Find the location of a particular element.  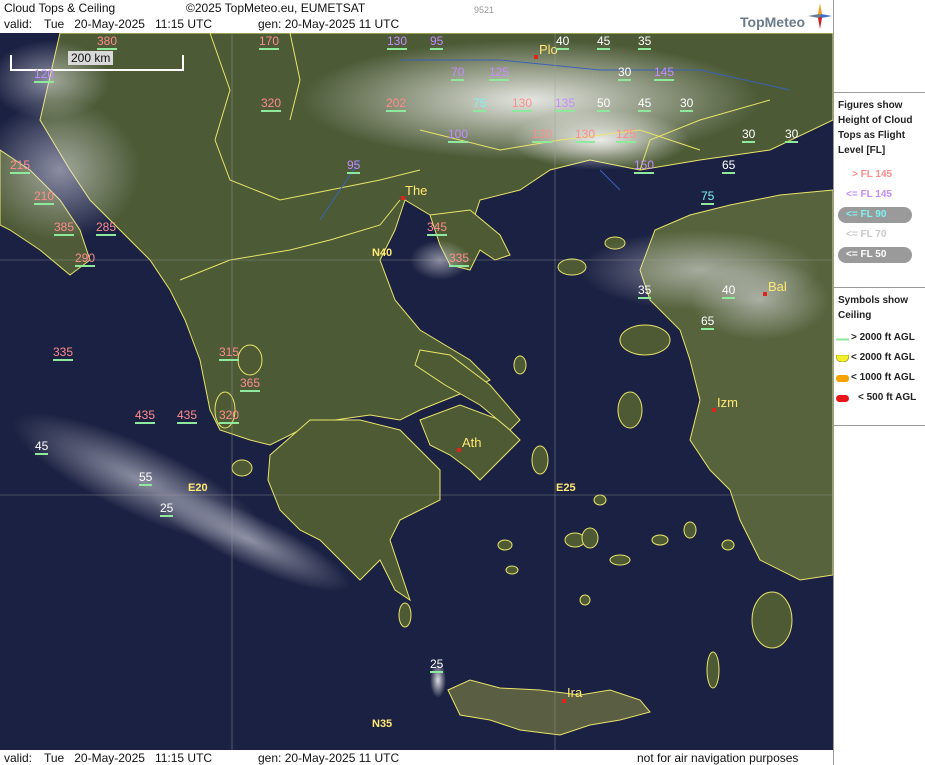

cloud-top-figure: 100 is located at coordinates (458, 135).